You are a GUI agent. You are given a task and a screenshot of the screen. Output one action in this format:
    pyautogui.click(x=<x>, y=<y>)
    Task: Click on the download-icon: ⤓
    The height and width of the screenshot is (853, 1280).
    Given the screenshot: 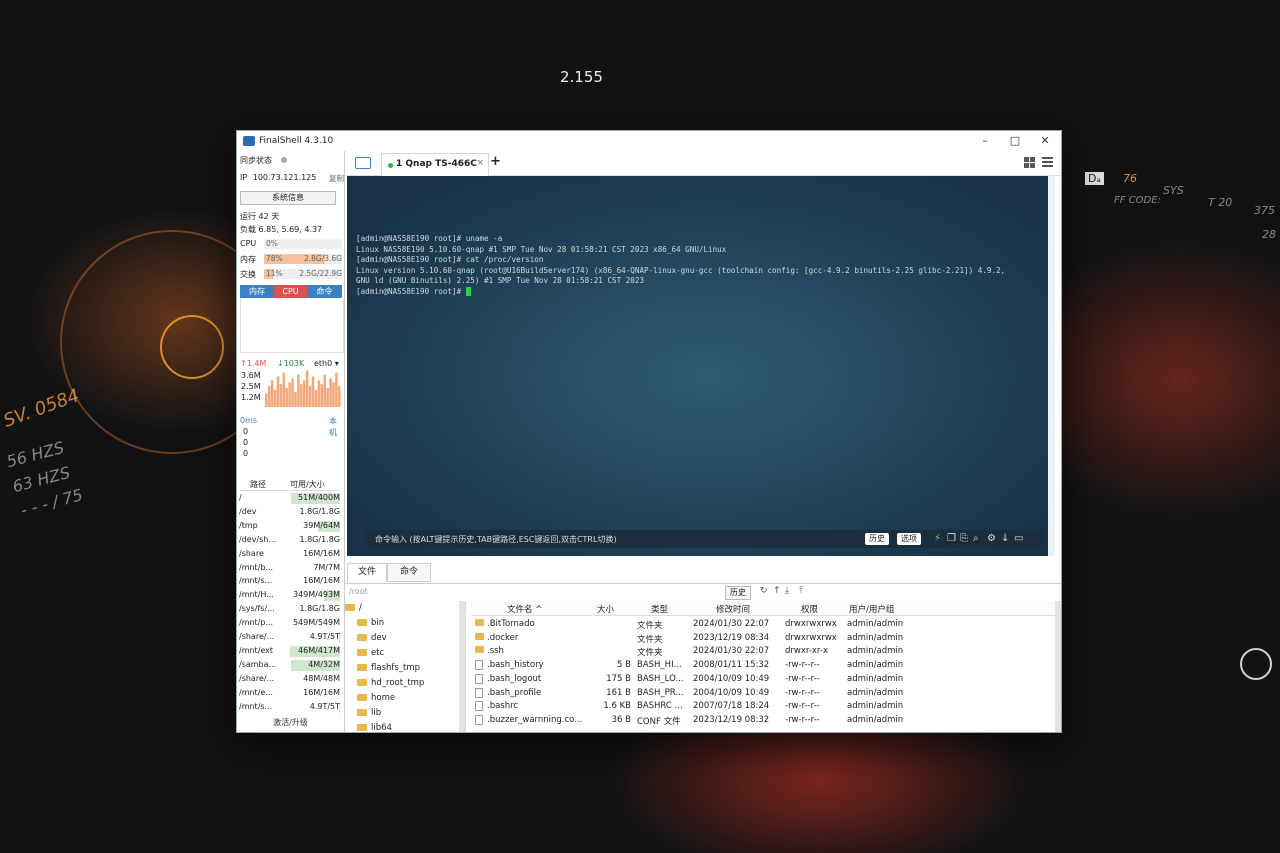 What is the action you would take?
    pyautogui.click(x=787, y=591)
    